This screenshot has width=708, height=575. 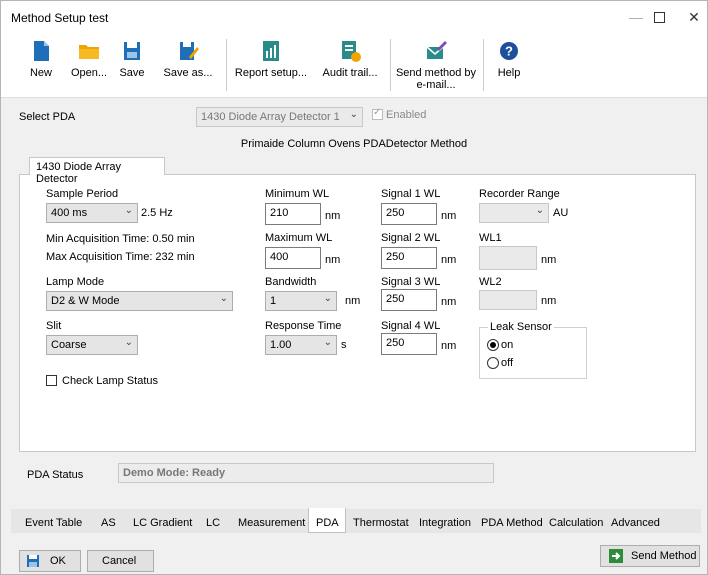 I want to click on sample-period-label: Sample Period, so click(x=82, y=194).